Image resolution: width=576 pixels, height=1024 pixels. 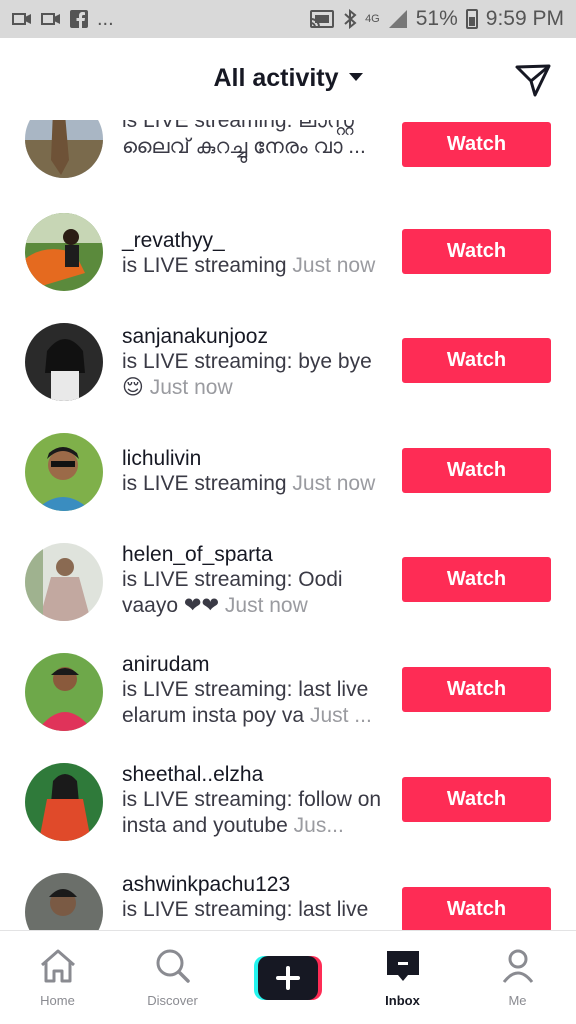 What do you see at coordinates (79, 19) in the screenshot?
I see `facebook-icon` at bounding box center [79, 19].